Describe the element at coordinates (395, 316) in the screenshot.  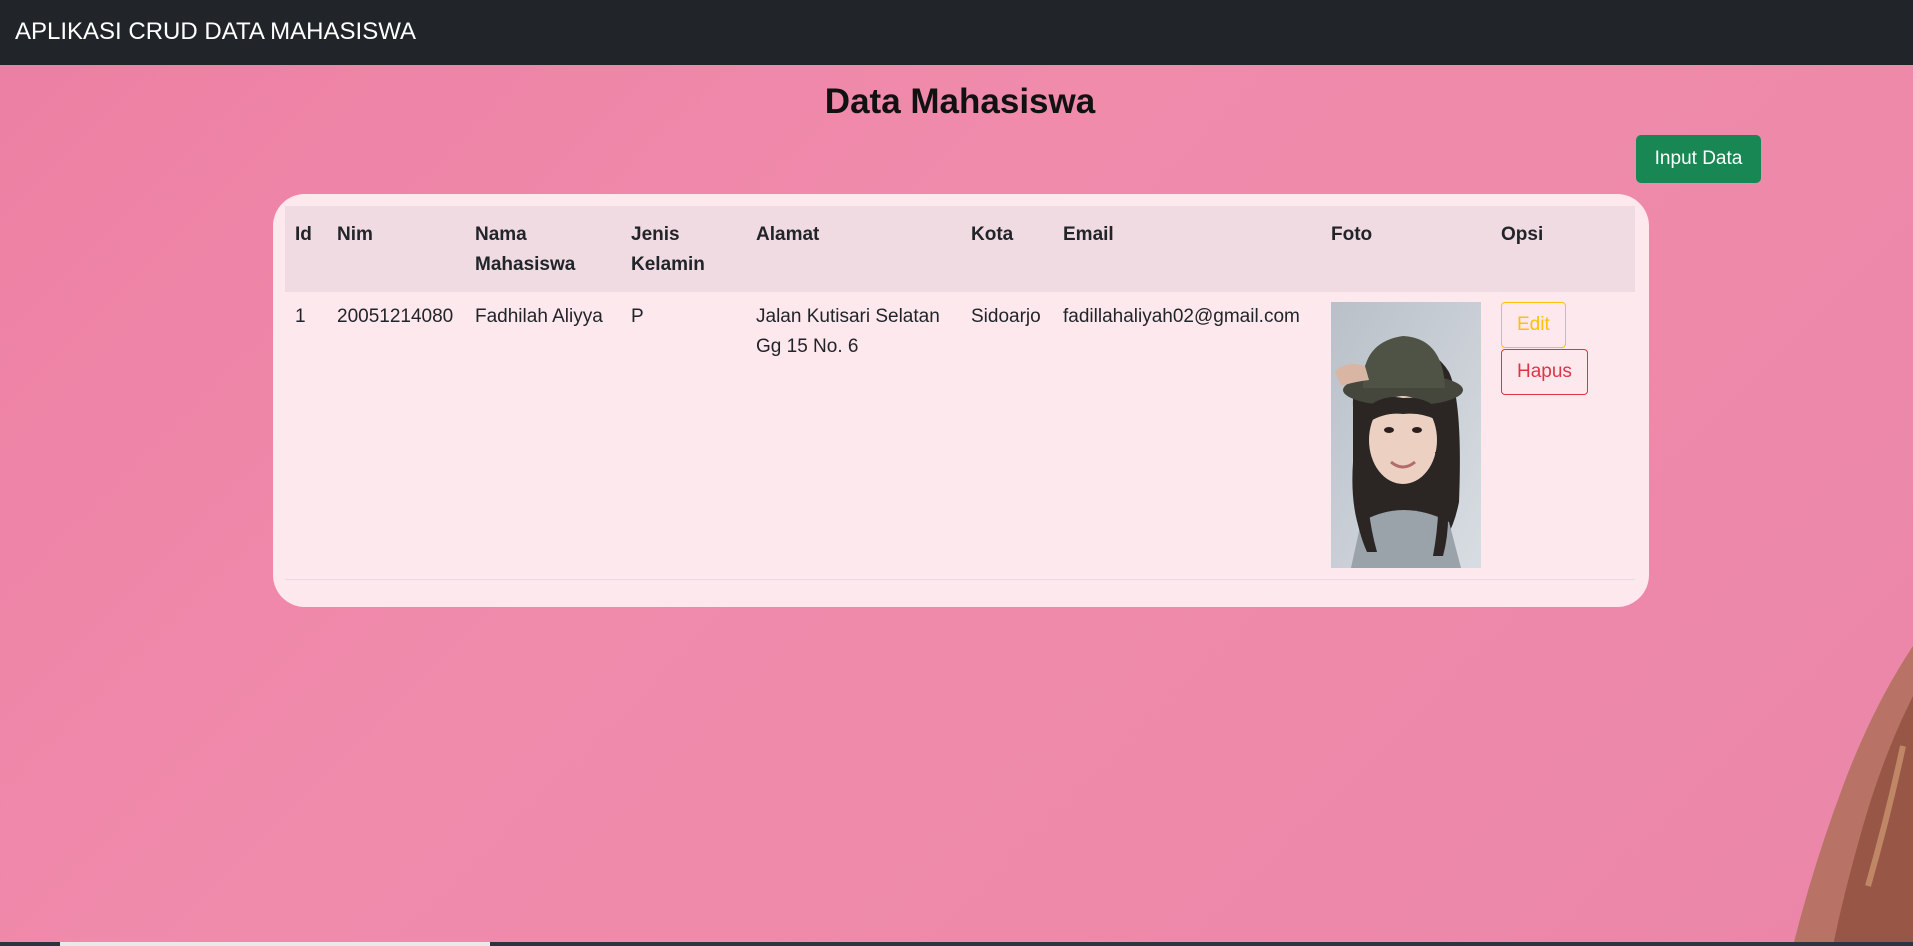
I see `cell-nim: 20051214080` at that location.